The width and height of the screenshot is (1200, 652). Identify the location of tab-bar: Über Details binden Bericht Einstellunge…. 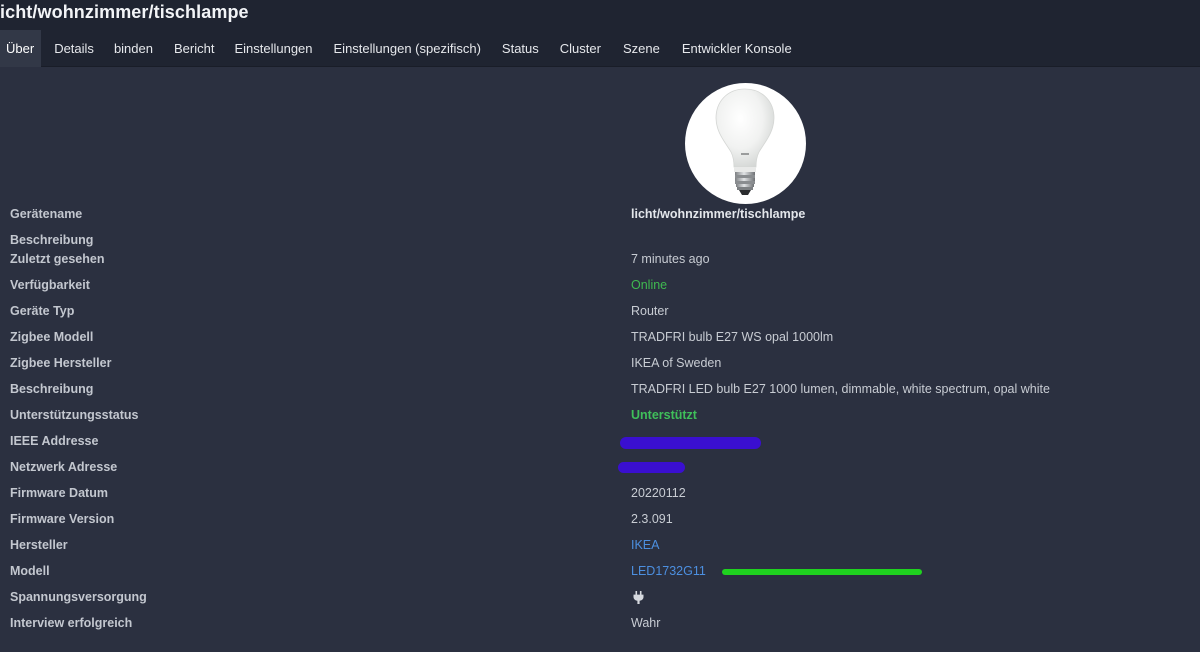
(401, 48).